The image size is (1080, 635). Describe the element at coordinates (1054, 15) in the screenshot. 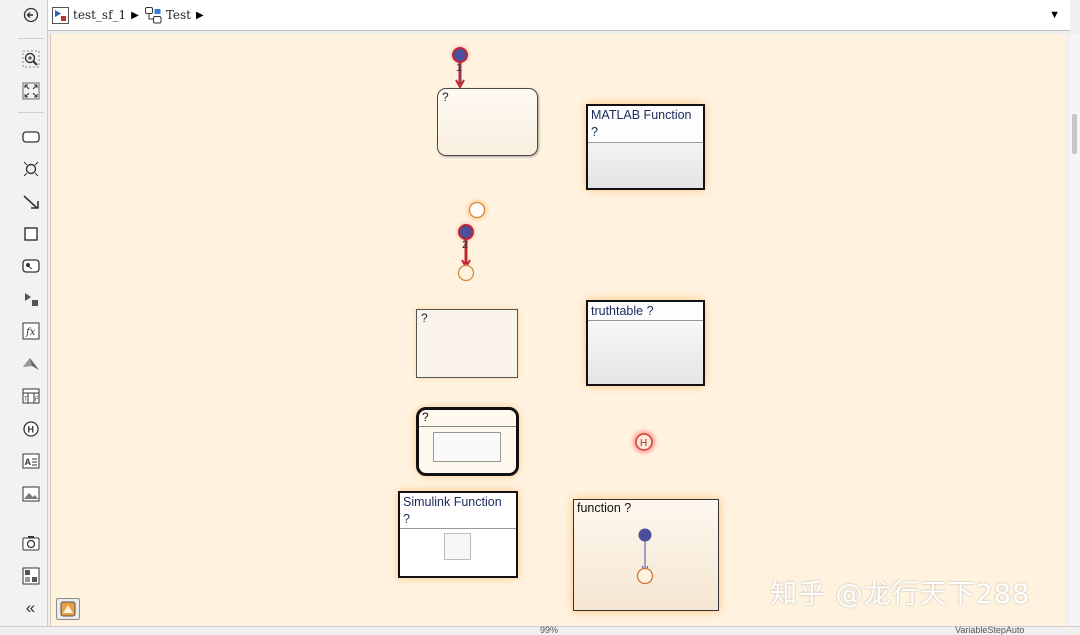

I see `chevron-down-icon: ▼` at that location.